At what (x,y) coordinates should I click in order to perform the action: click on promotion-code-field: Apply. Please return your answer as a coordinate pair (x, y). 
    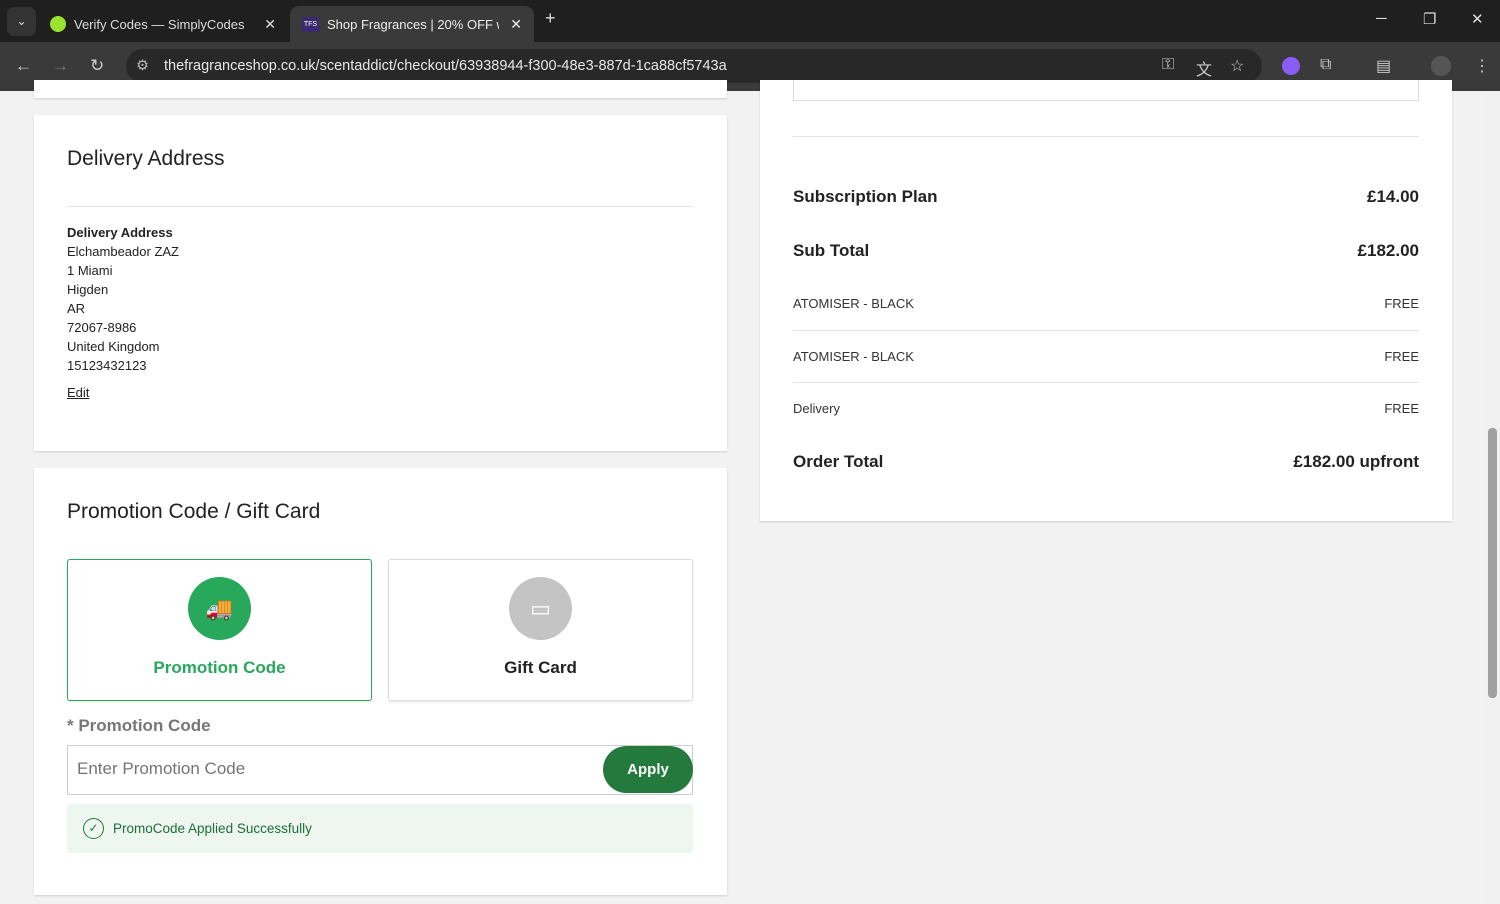
    Looking at the image, I should click on (380, 770).